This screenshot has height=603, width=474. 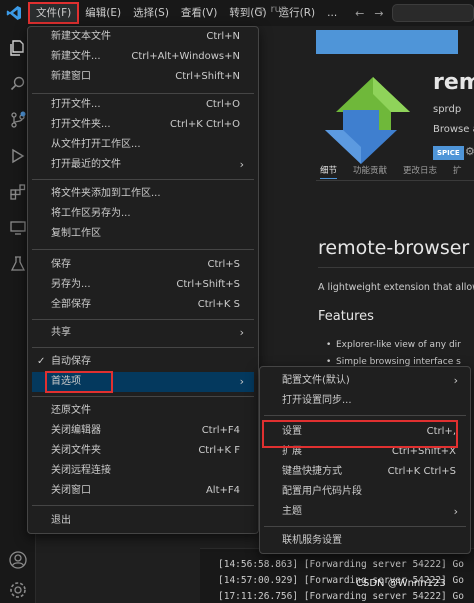 I want to click on submenu-item-online-services: 联机服务设置, so click(x=365, y=541).